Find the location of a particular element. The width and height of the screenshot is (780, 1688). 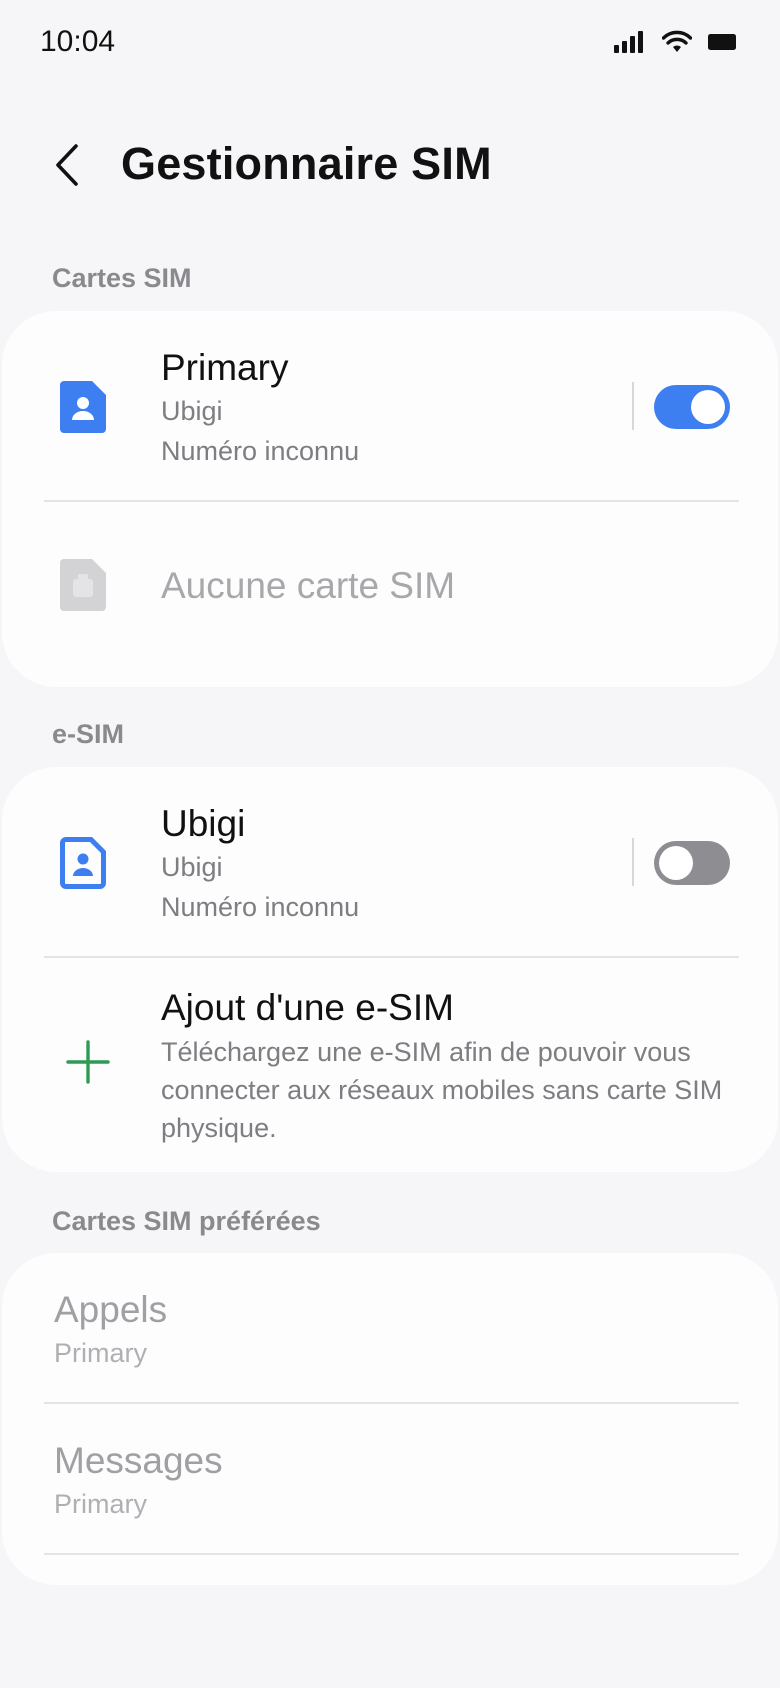

wifi-icon is located at coordinates (677, 41).